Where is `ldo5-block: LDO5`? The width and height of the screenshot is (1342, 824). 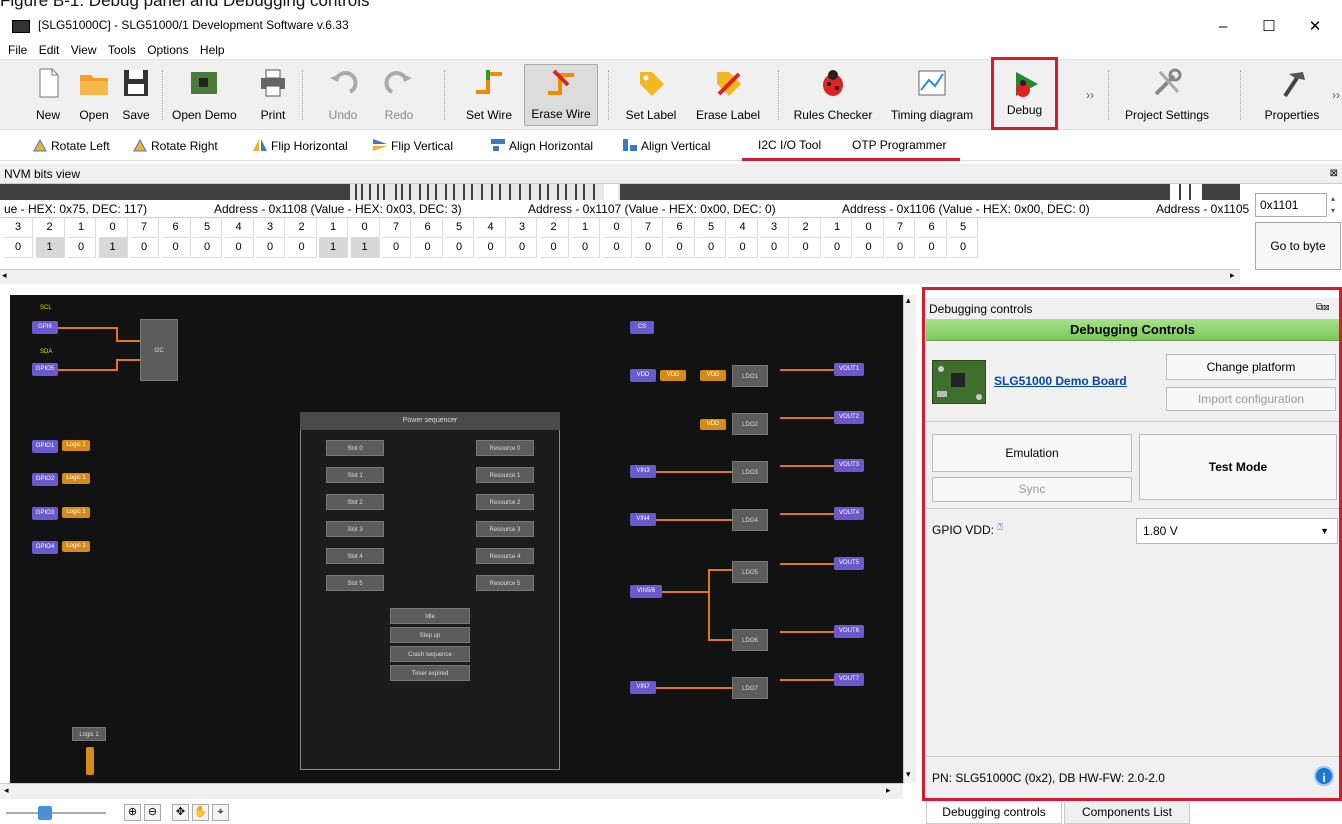
ldo5-block: LDO5 is located at coordinates (750, 572).